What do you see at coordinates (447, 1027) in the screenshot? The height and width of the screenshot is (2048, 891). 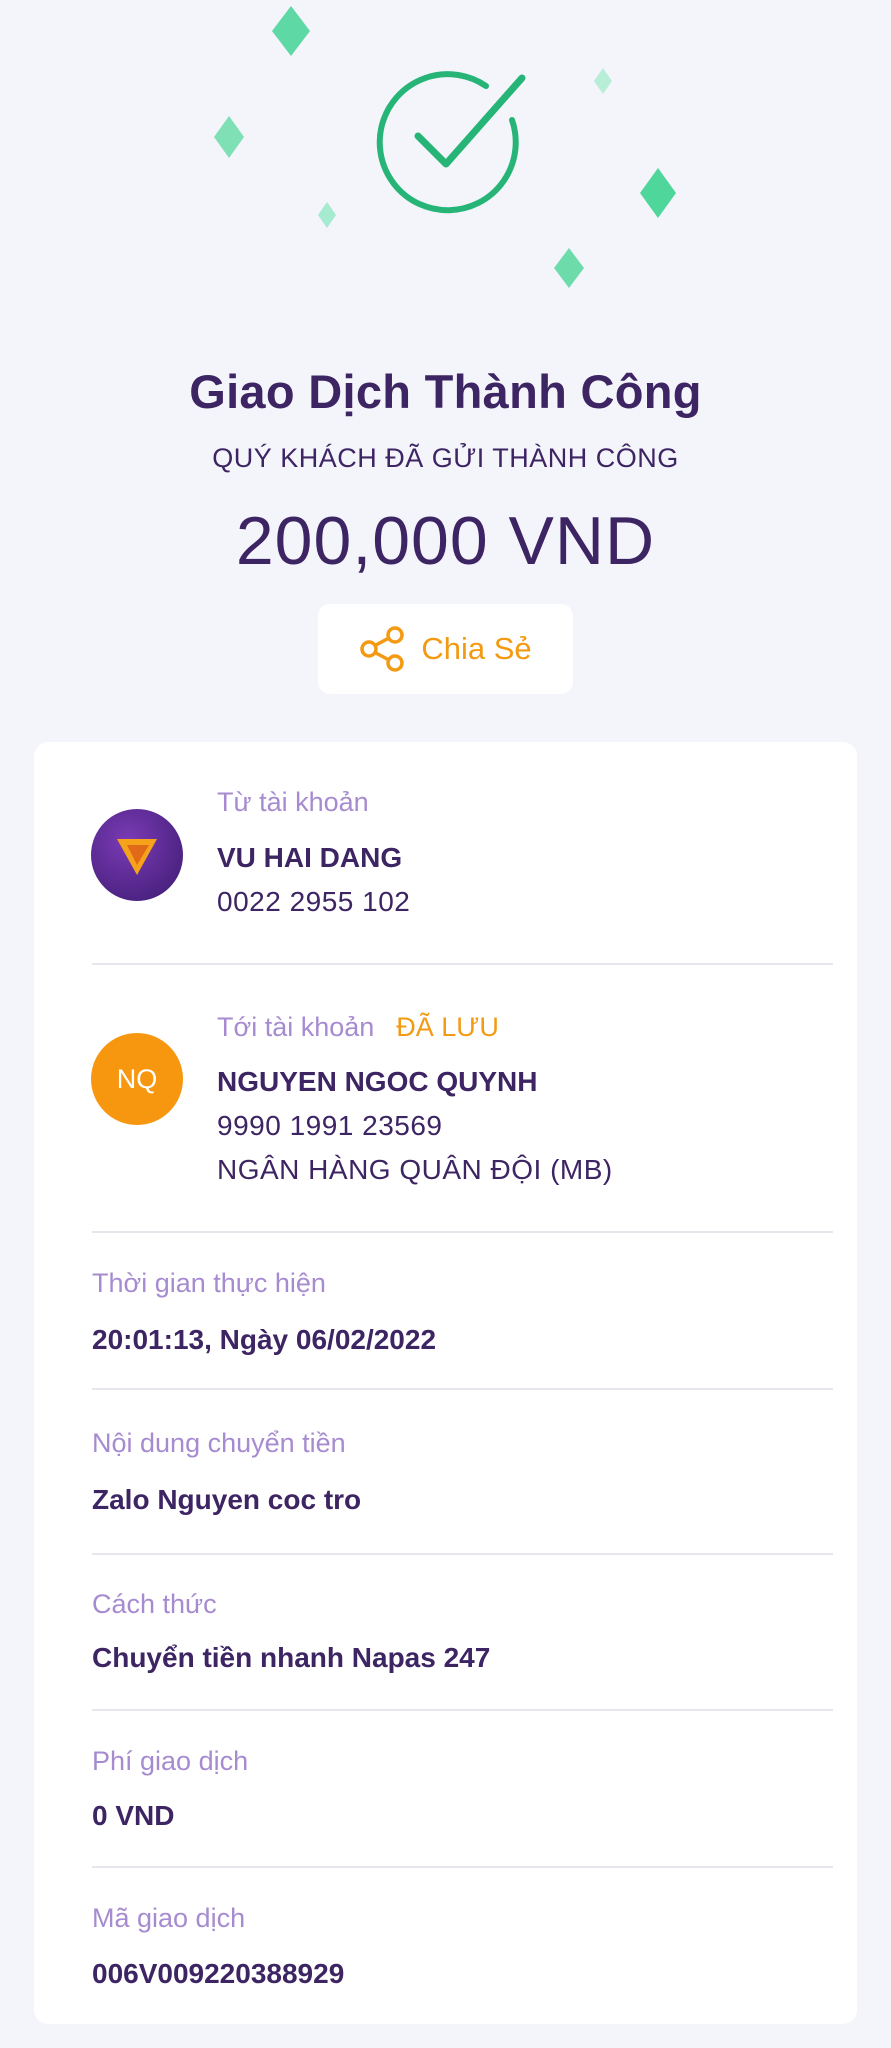 I see `saved-badge: ĐÃ LƯU` at bounding box center [447, 1027].